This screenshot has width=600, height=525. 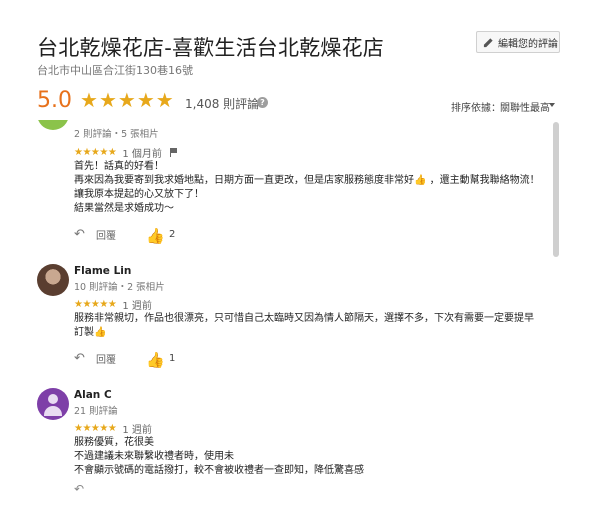 What do you see at coordinates (90, 332) in the screenshot?
I see `review-line: 訂製👍` at bounding box center [90, 332].